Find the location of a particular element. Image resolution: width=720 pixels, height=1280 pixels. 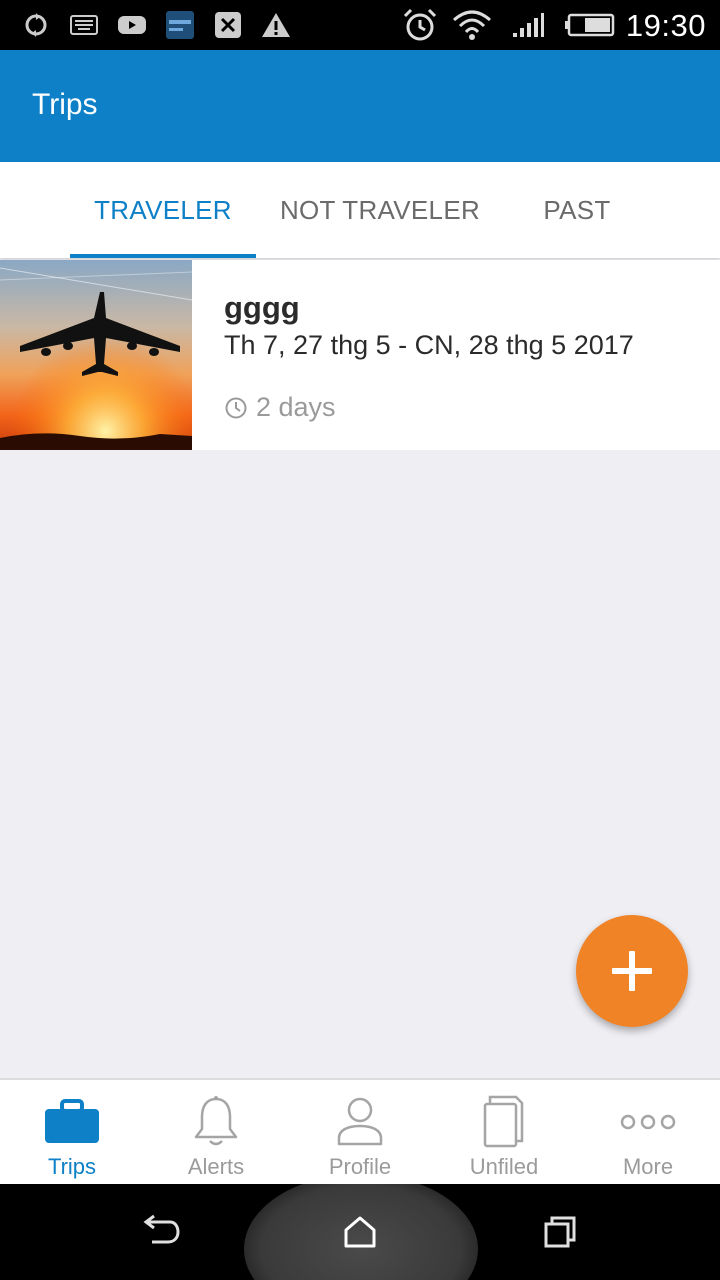

nav-profile: Profile is located at coordinates (360, 1132).